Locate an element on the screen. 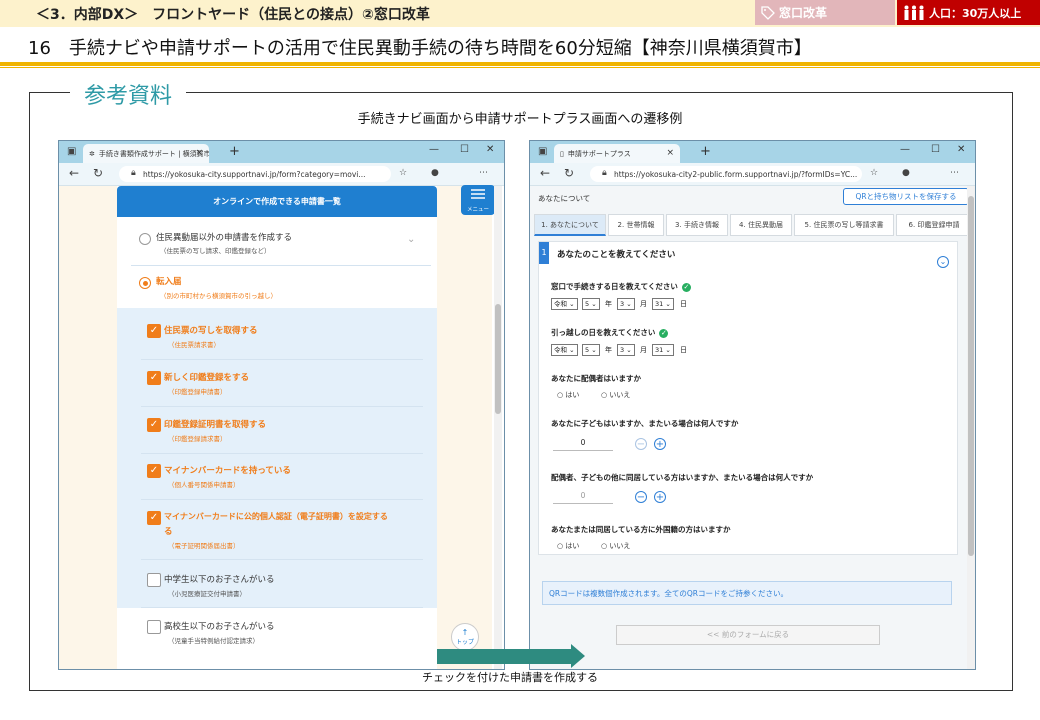 This screenshot has height=720, width=1040. tag-icon is located at coordinates (768, 12).